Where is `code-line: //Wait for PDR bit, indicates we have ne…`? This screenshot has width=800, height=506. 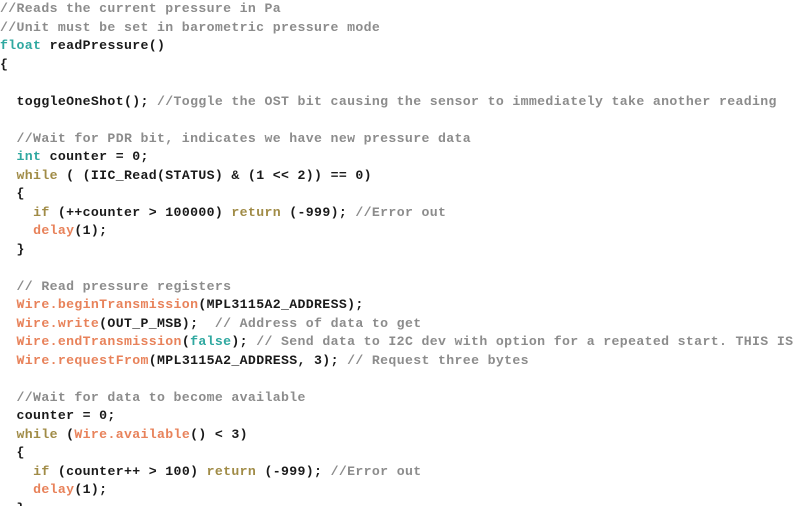 code-line: //Wait for PDR bit, indicates we have ne… is located at coordinates (400, 139).